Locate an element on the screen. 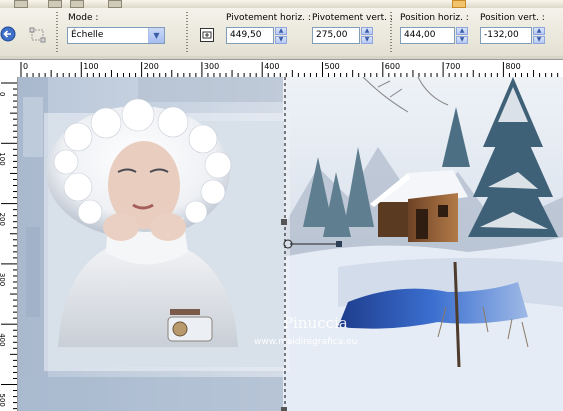 The width and height of the screenshot is (563, 411). ruler-label: 800 is located at coordinates (512, 66).